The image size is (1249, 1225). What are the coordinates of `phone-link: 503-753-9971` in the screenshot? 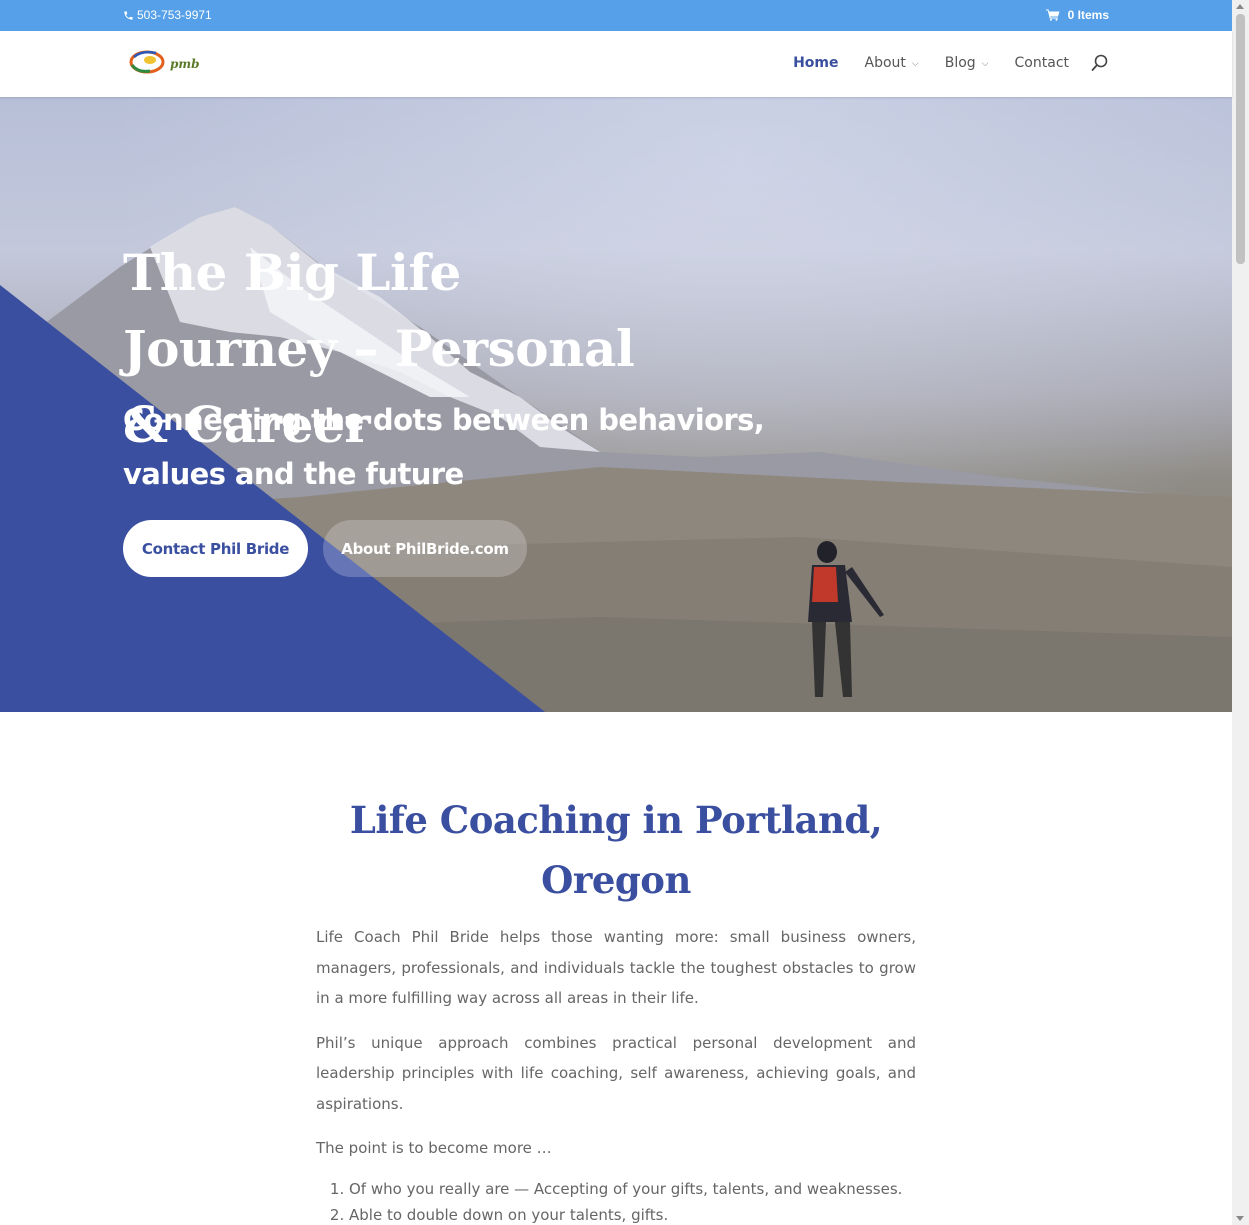 It's located at (167, 15).